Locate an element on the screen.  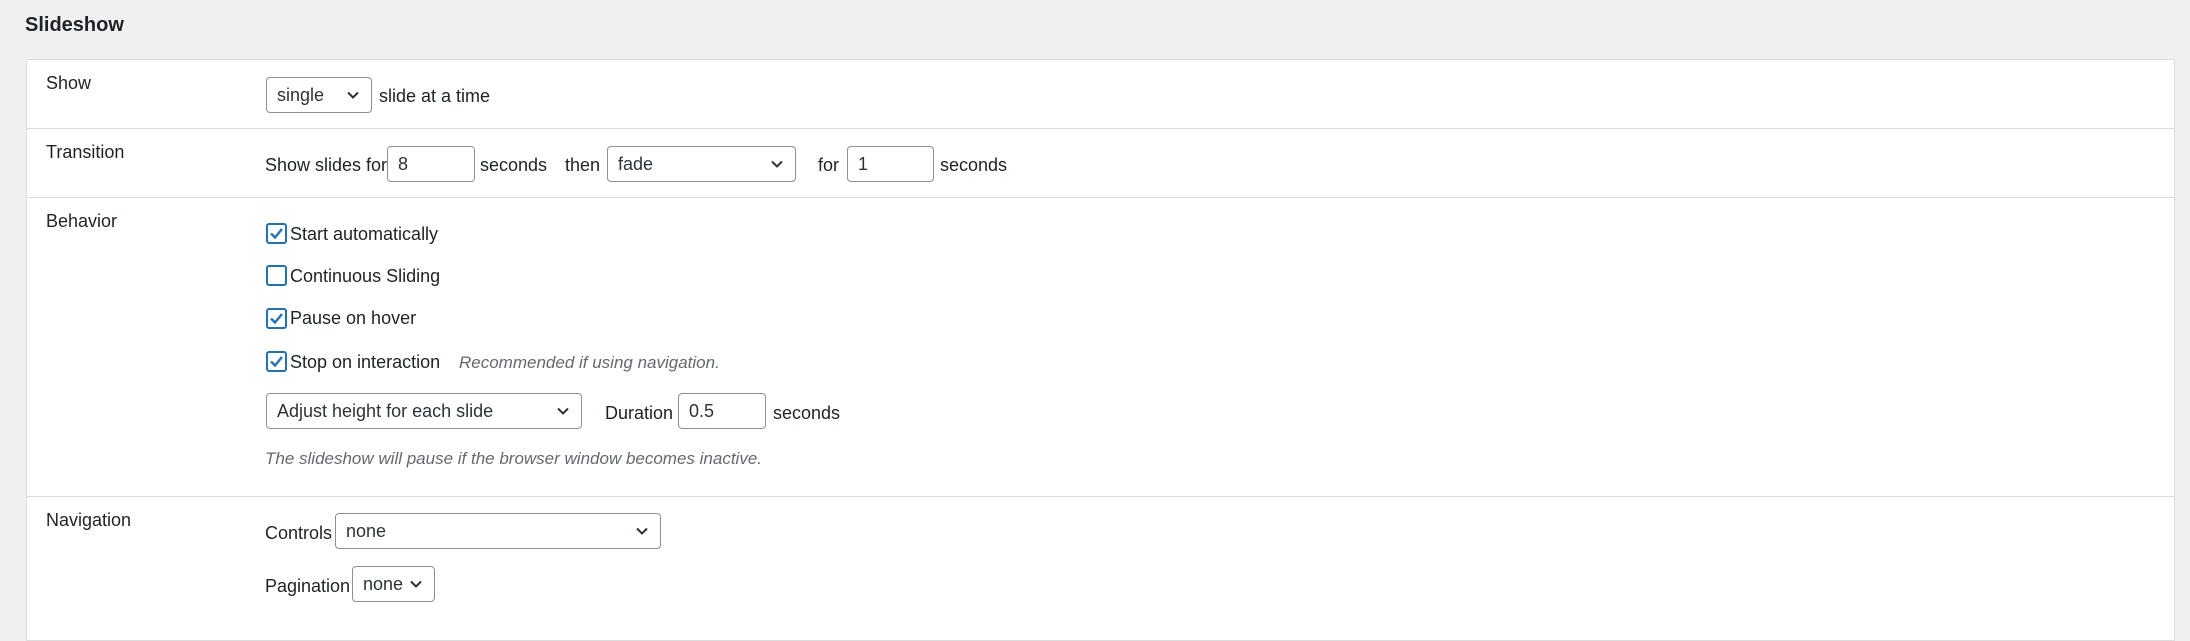
section-title: Slideshow is located at coordinates (74, 25).